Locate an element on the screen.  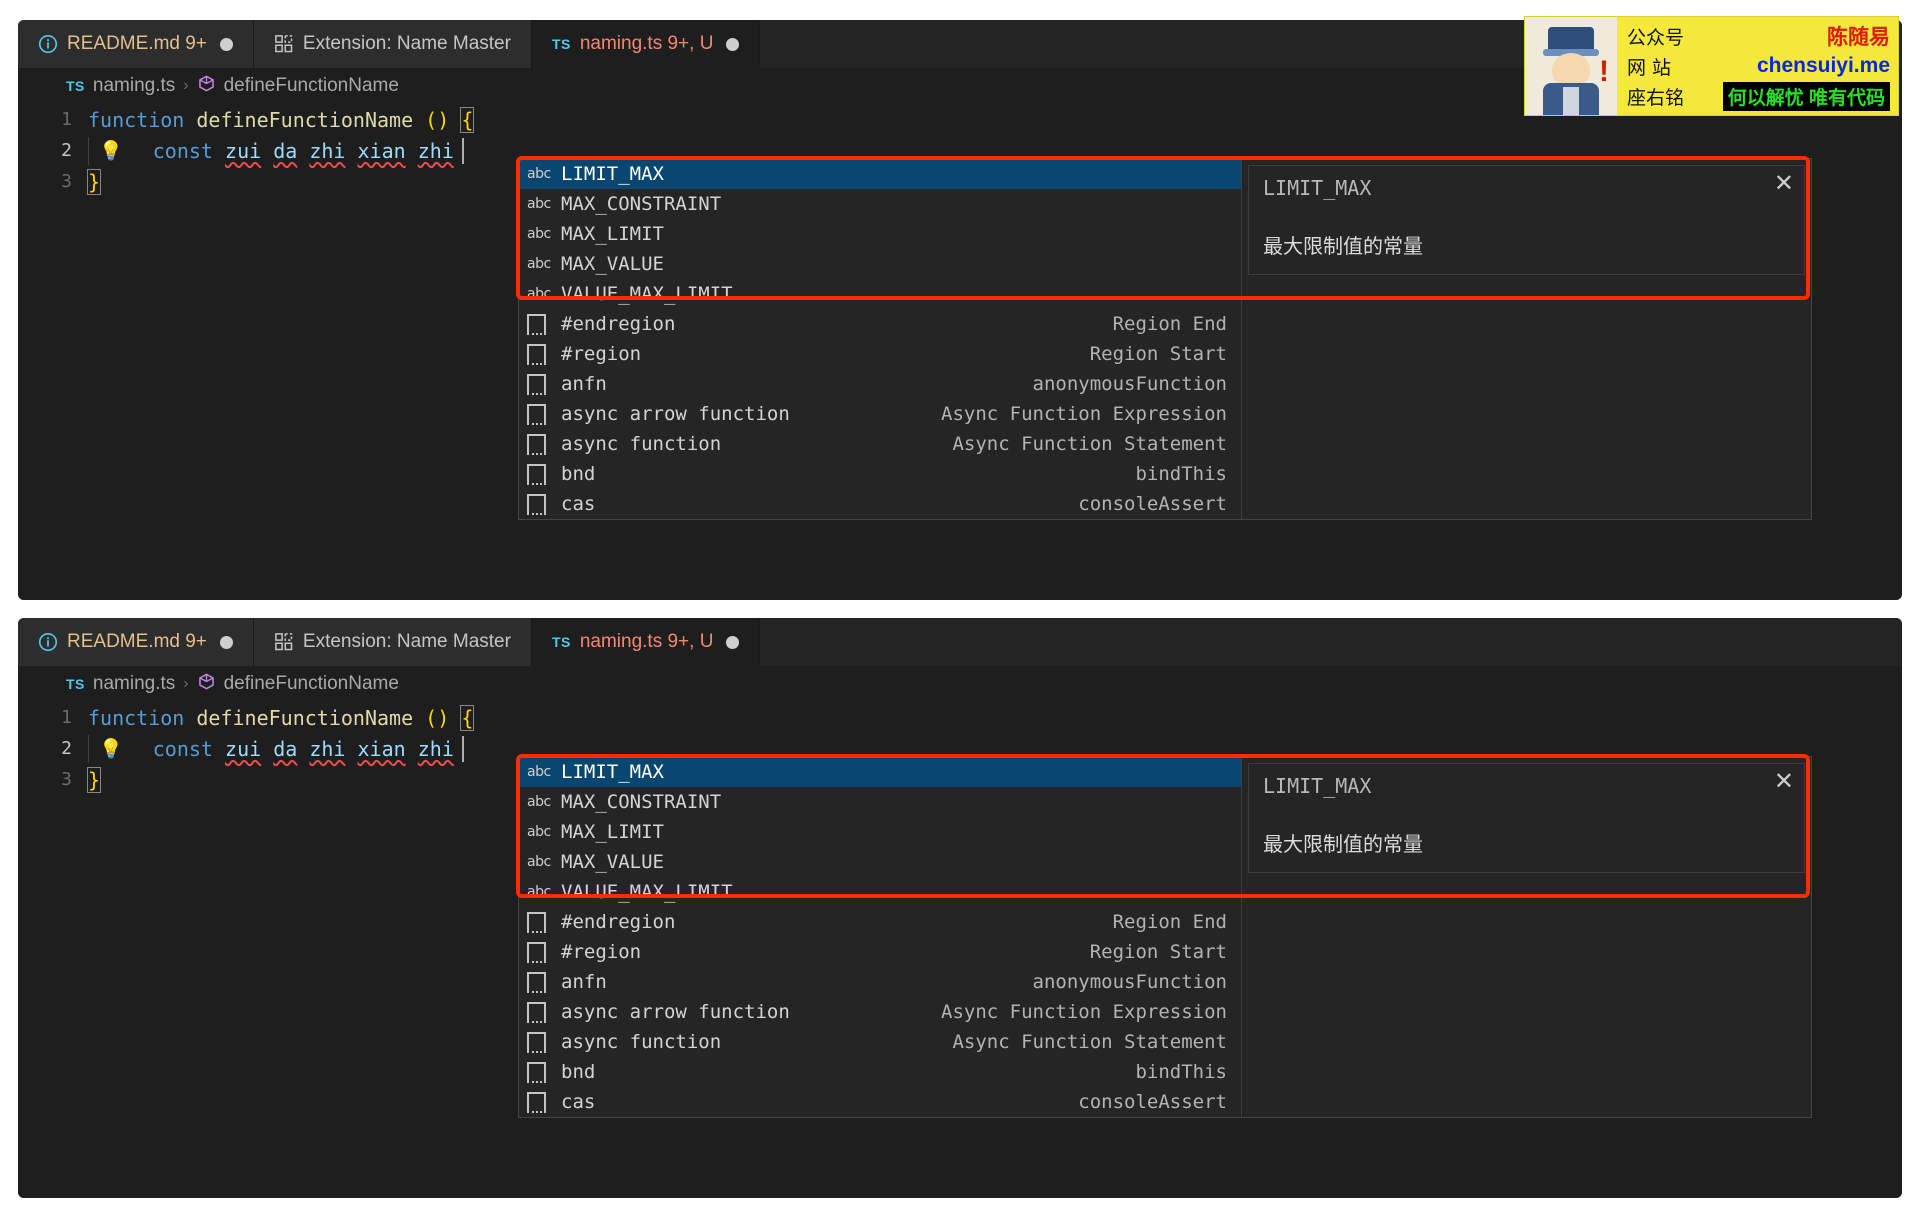
documentation-body-box: LIMIT_MAX 最大限制值的常量 ✕ is located at coordinates (1526, 818).